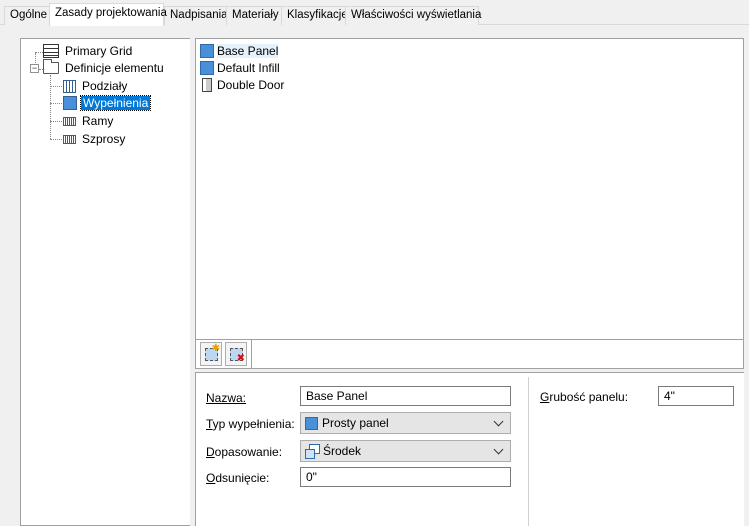 The image size is (749, 526). I want to click on infill-type-label: Typ wypełnienia:, so click(250, 424).